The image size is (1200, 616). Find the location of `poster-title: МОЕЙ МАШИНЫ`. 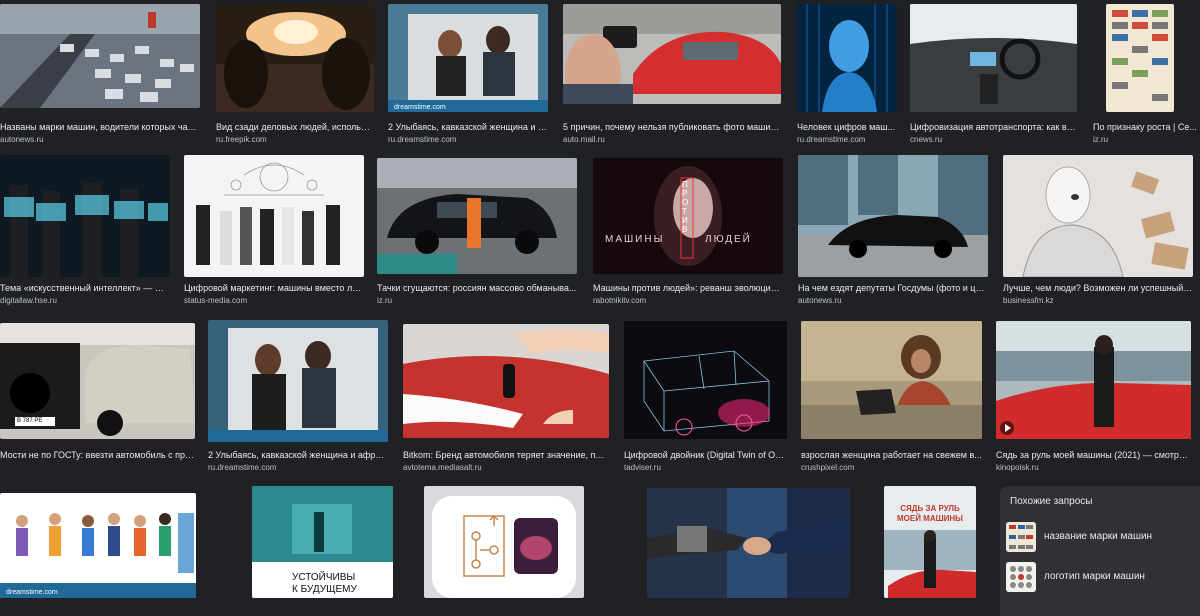

poster-title: МОЕЙ МАШИНЫ is located at coordinates (930, 518).